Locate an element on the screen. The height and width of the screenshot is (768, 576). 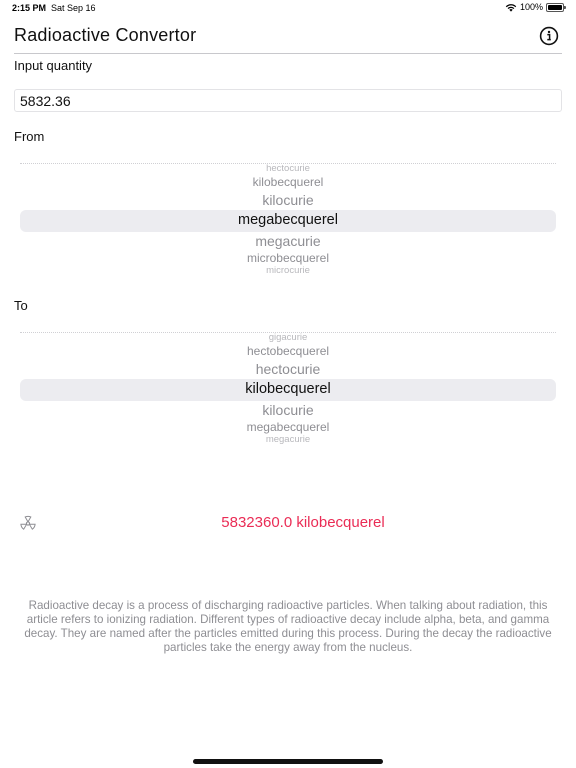
picker-item: microcurie is located at coordinates (288, 270).